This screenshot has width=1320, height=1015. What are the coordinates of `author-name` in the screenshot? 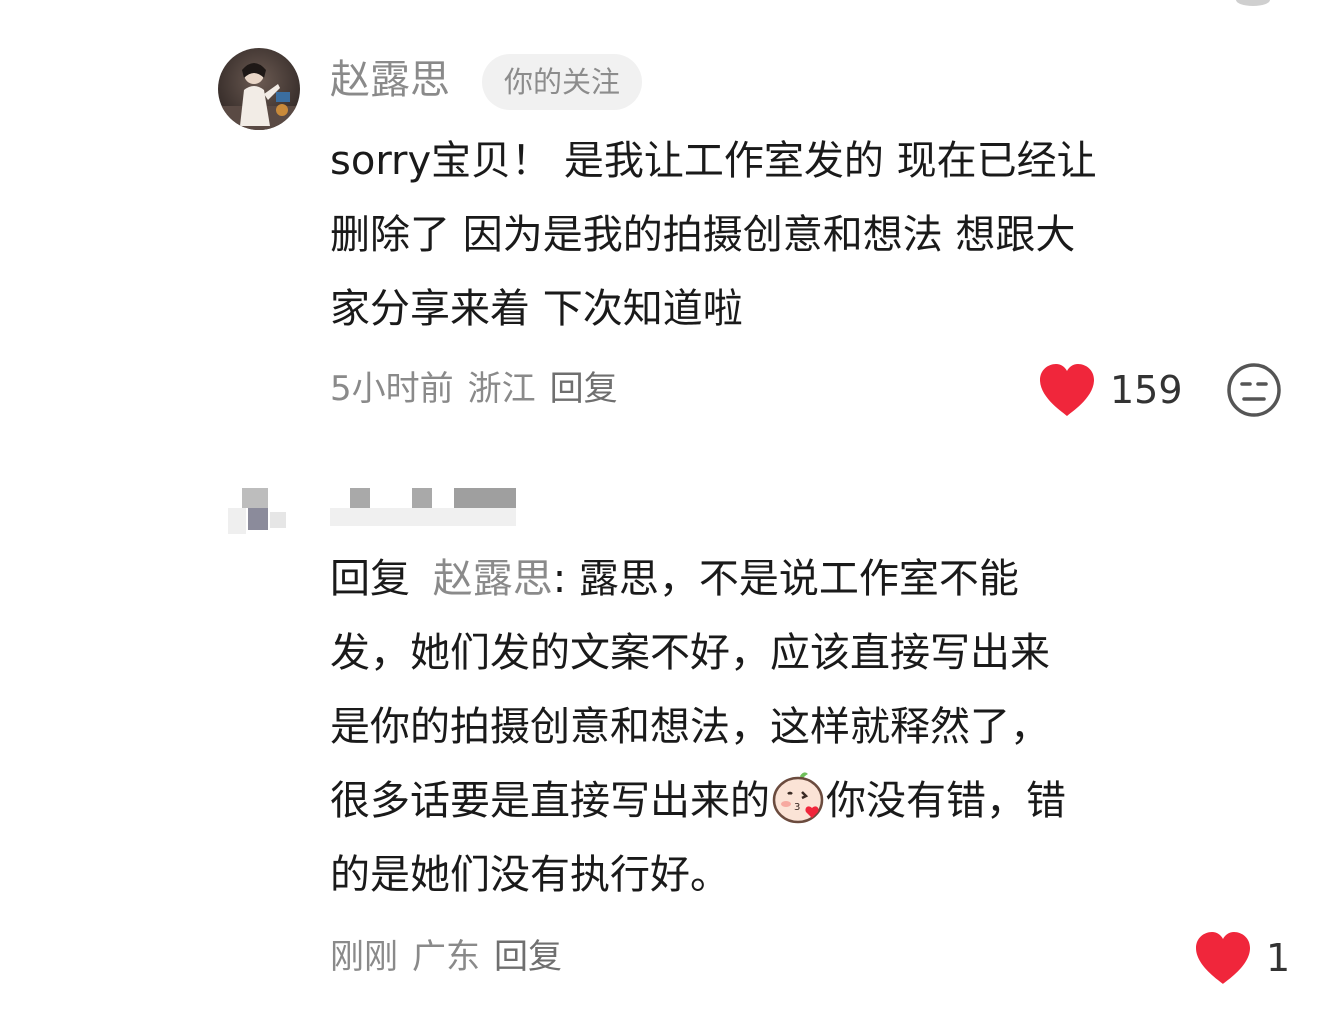 It's located at (430, 507).